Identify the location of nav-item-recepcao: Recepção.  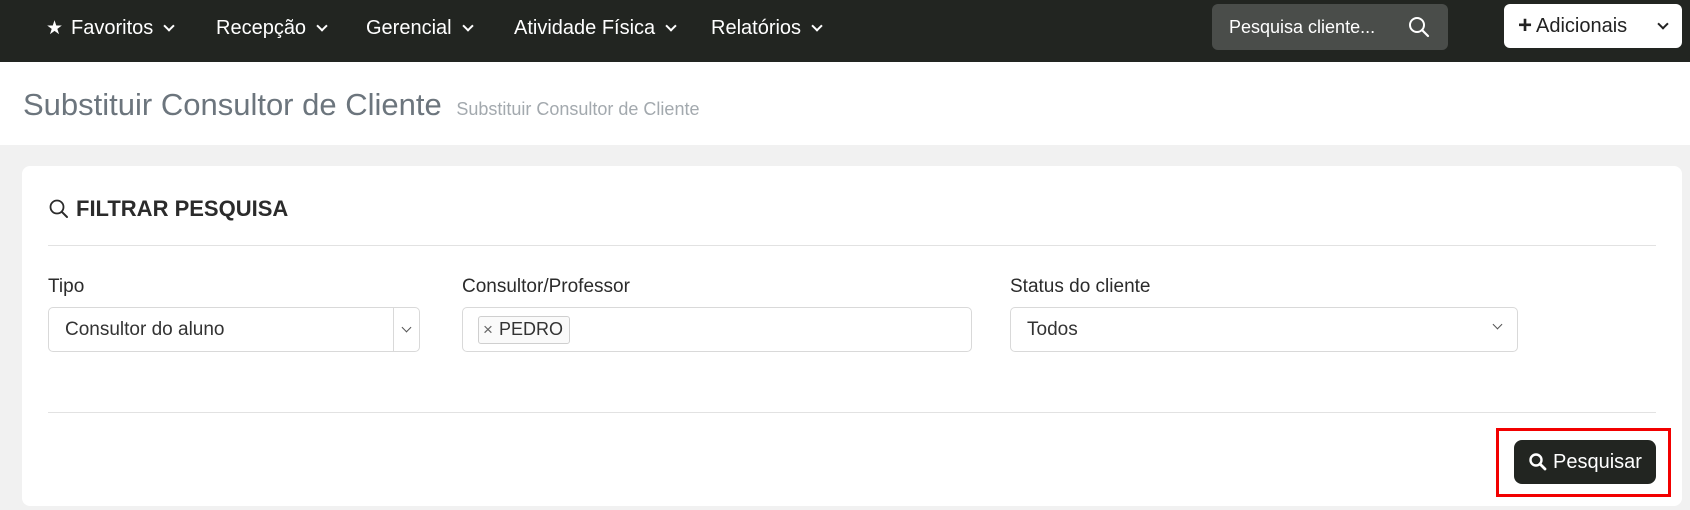
(272, 28).